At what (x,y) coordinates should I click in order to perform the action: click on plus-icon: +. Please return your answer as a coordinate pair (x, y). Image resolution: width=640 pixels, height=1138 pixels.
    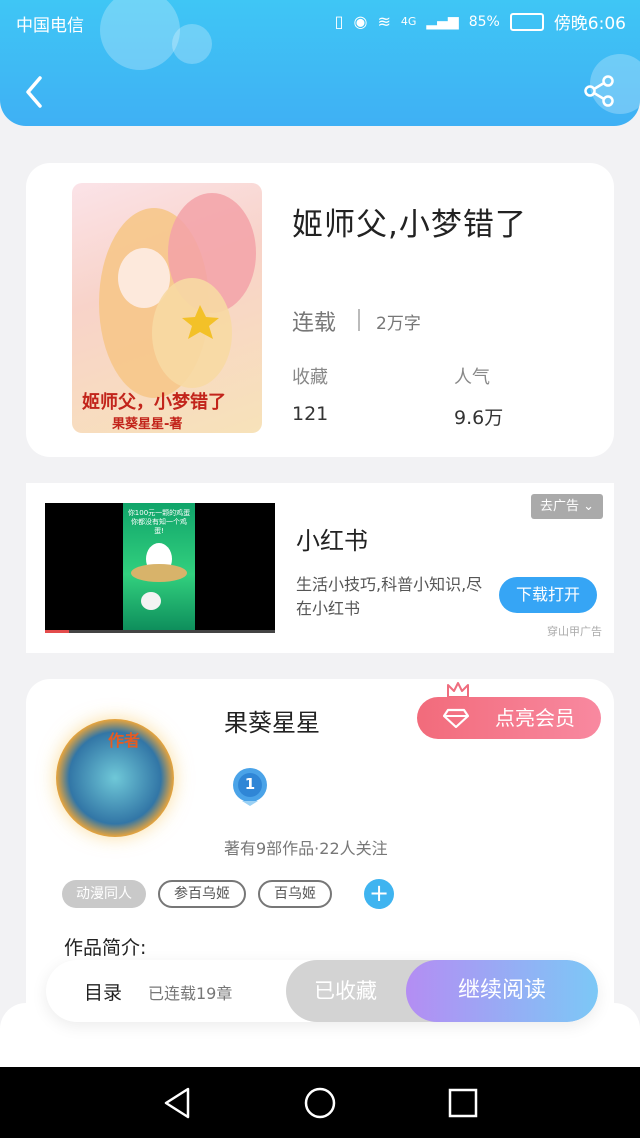
    Looking at the image, I should click on (379, 893).